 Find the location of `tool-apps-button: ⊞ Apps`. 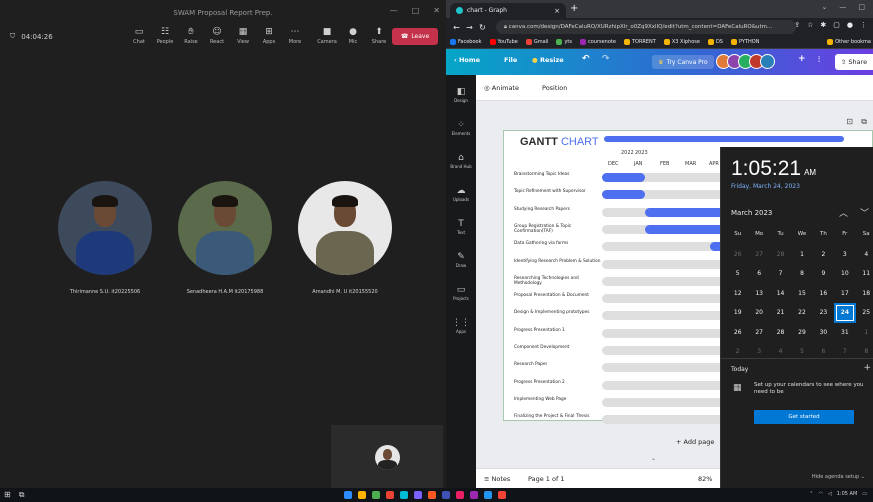

tool-apps-button: ⊞ Apps is located at coordinates (269, 35).